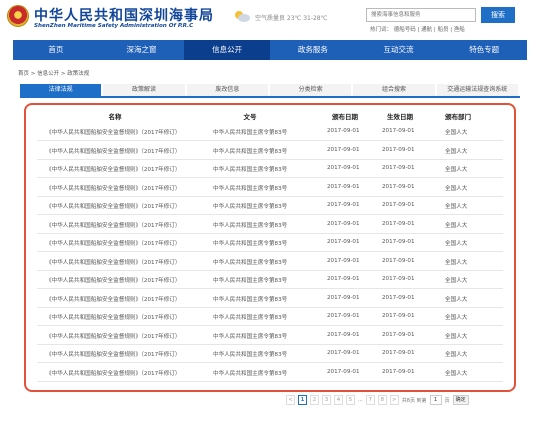 This screenshot has height=429, width=539. I want to click on prev-page-button: <, so click(290, 400).